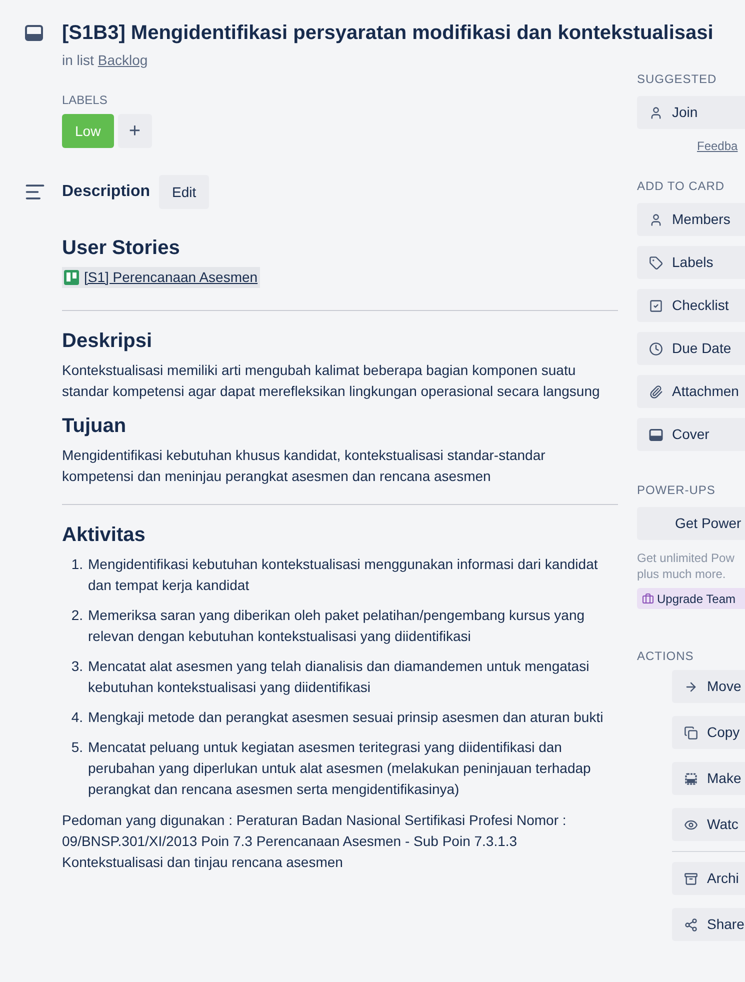  I want to click on list-item: Mengkaji metode dan perangkat asesmen sesuai prinsip asesmen dan aturan bukti, so click(346, 717).